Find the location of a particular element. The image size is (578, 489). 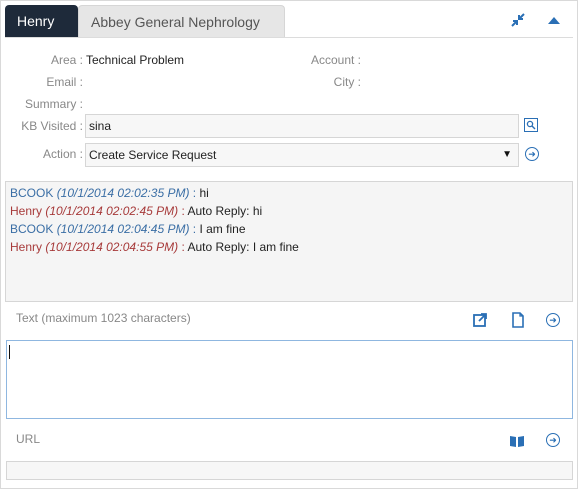

send-url-icon: ➜ is located at coordinates (553, 440).